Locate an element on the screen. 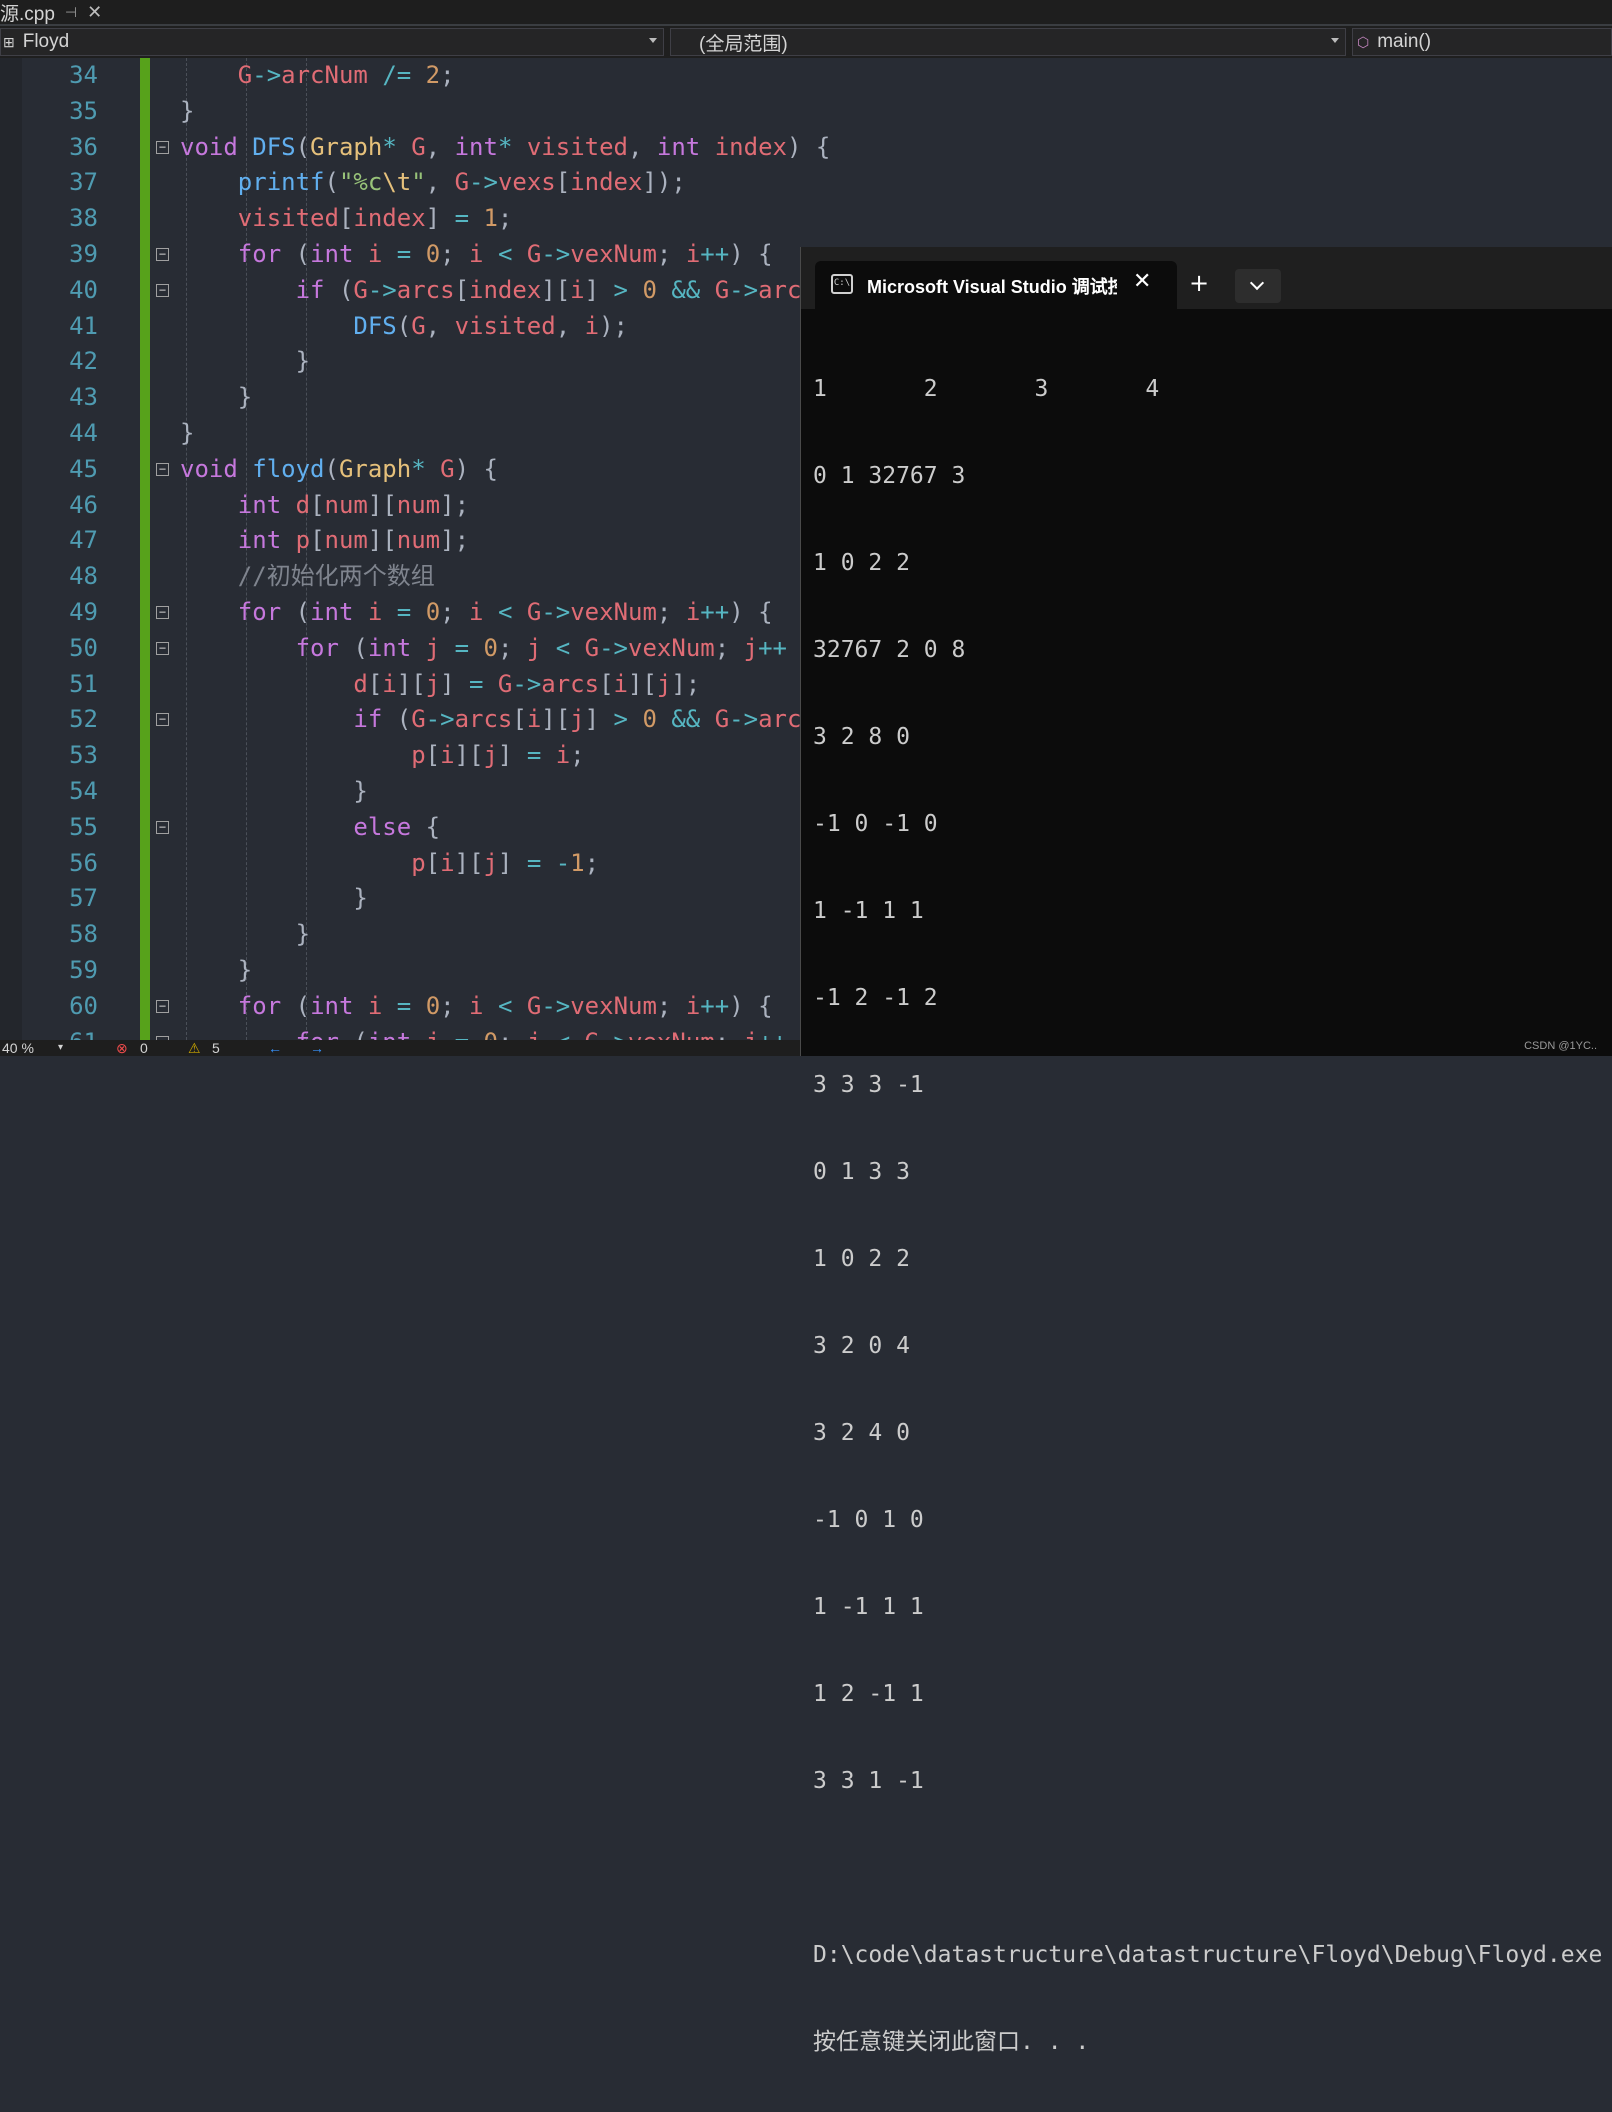  terminal-tab: C:\ Microsoft Visual Studio 调试控 ✕ is located at coordinates (996, 285).